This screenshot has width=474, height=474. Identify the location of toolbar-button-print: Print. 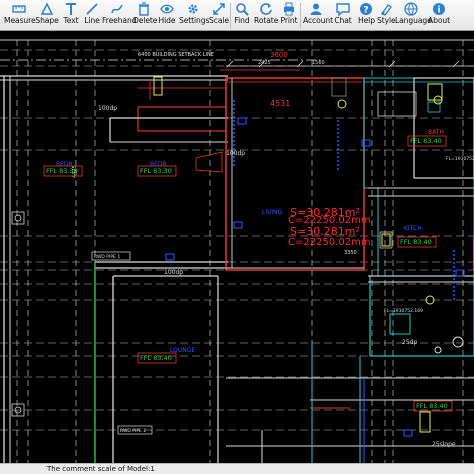
(289, 15).